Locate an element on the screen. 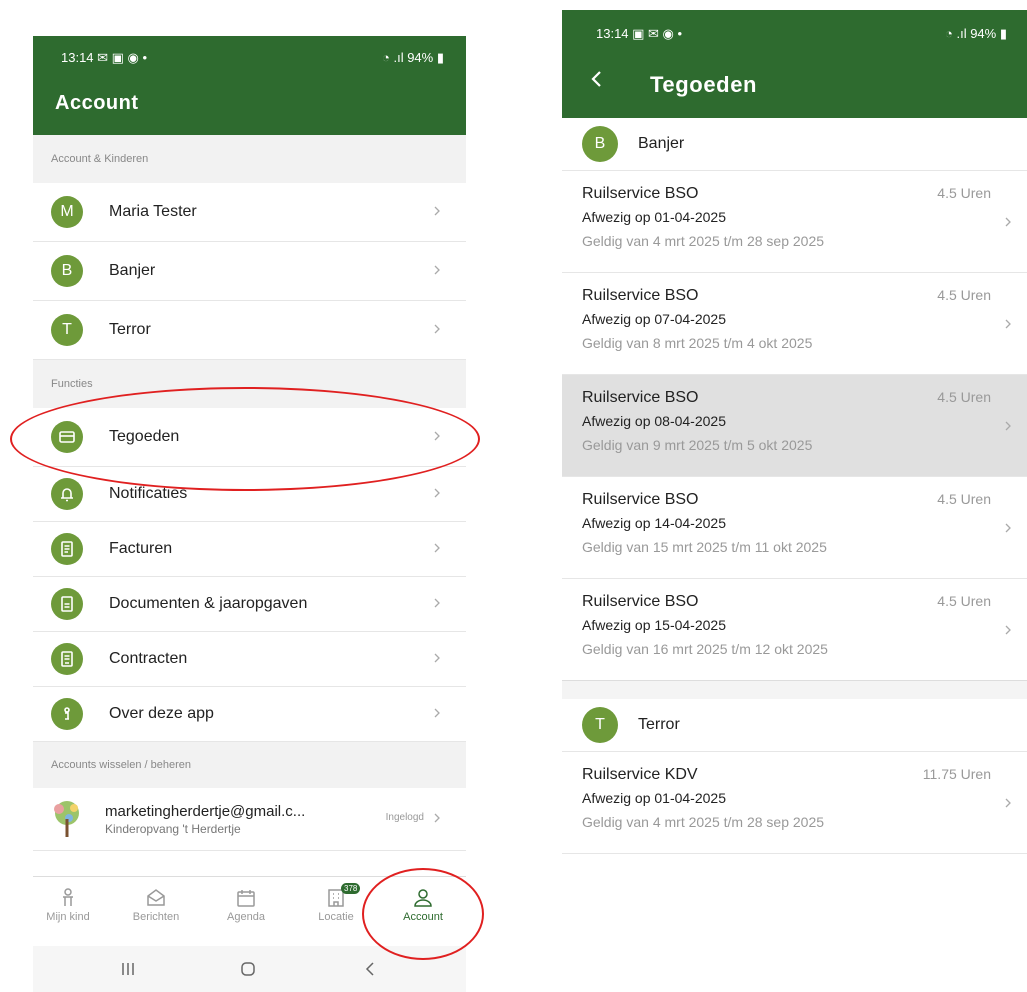 The width and height of the screenshot is (1027, 992). menu-item-tegoeden: Tegoeden is located at coordinates (249, 437).